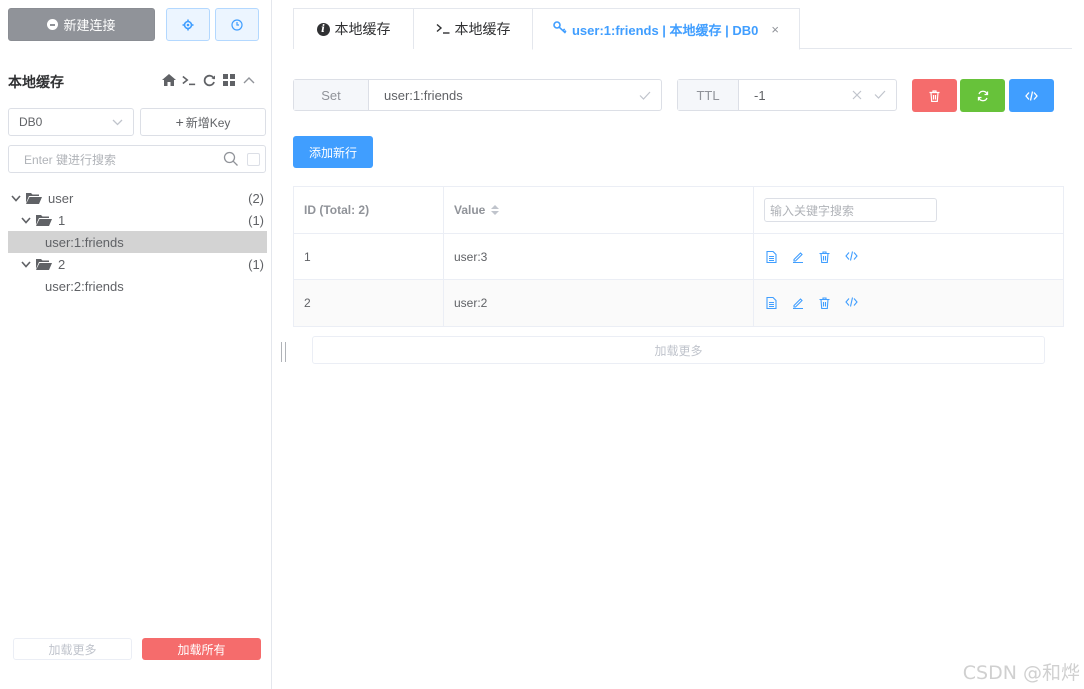 This screenshot has width=1084, height=689. I want to click on tab-label: 本地缓存, so click(362, 29).